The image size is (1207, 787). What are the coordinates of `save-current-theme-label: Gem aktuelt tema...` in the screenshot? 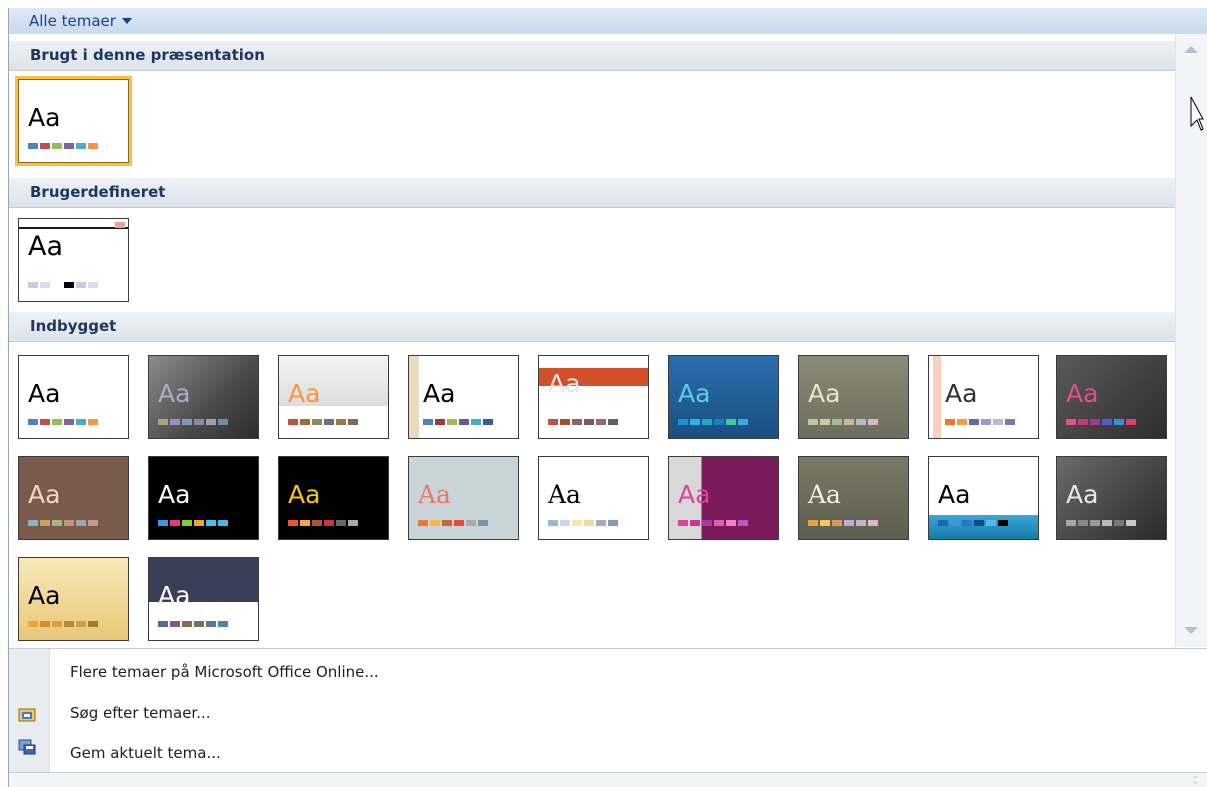 It's located at (145, 753).